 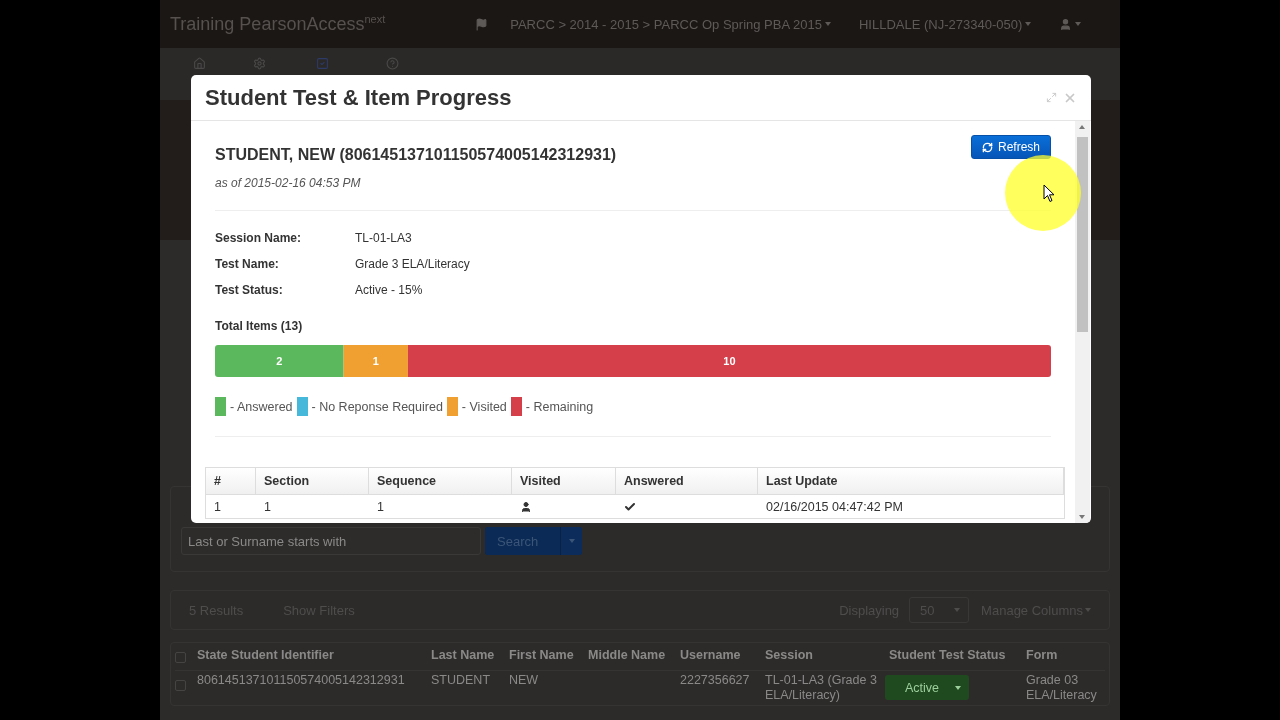 What do you see at coordinates (911, 481) in the screenshot?
I see `column-header: Last Update` at bounding box center [911, 481].